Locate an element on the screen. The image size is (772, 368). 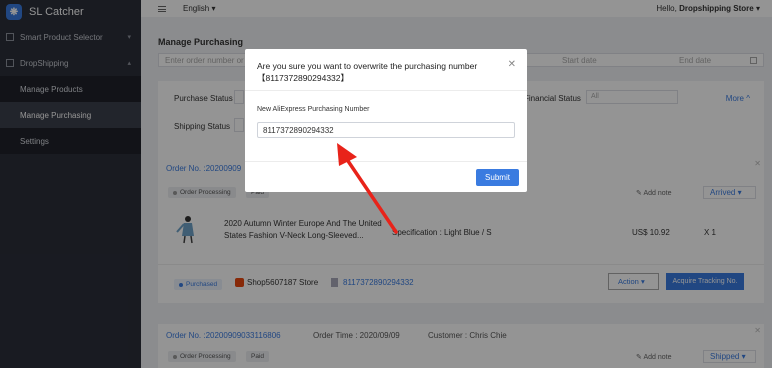
close-icon: ✕ is located at coordinates (512, 64).